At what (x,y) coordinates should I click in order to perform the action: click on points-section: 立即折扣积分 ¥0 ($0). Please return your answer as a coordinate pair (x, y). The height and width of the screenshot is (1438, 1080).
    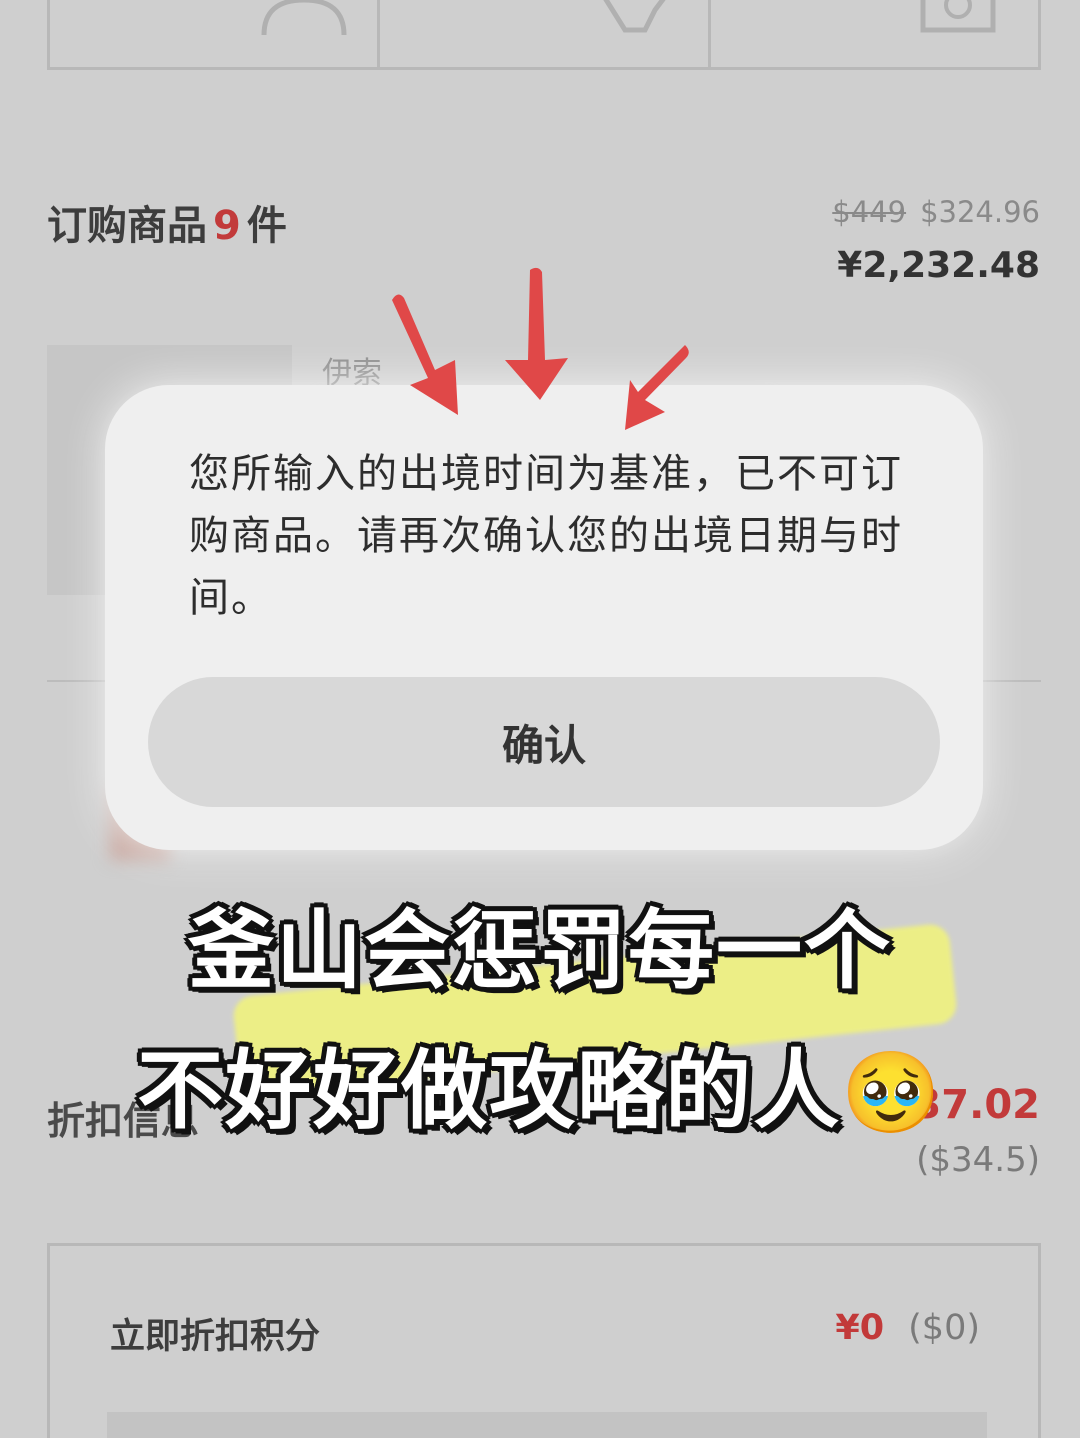
    Looking at the image, I should click on (544, 1340).